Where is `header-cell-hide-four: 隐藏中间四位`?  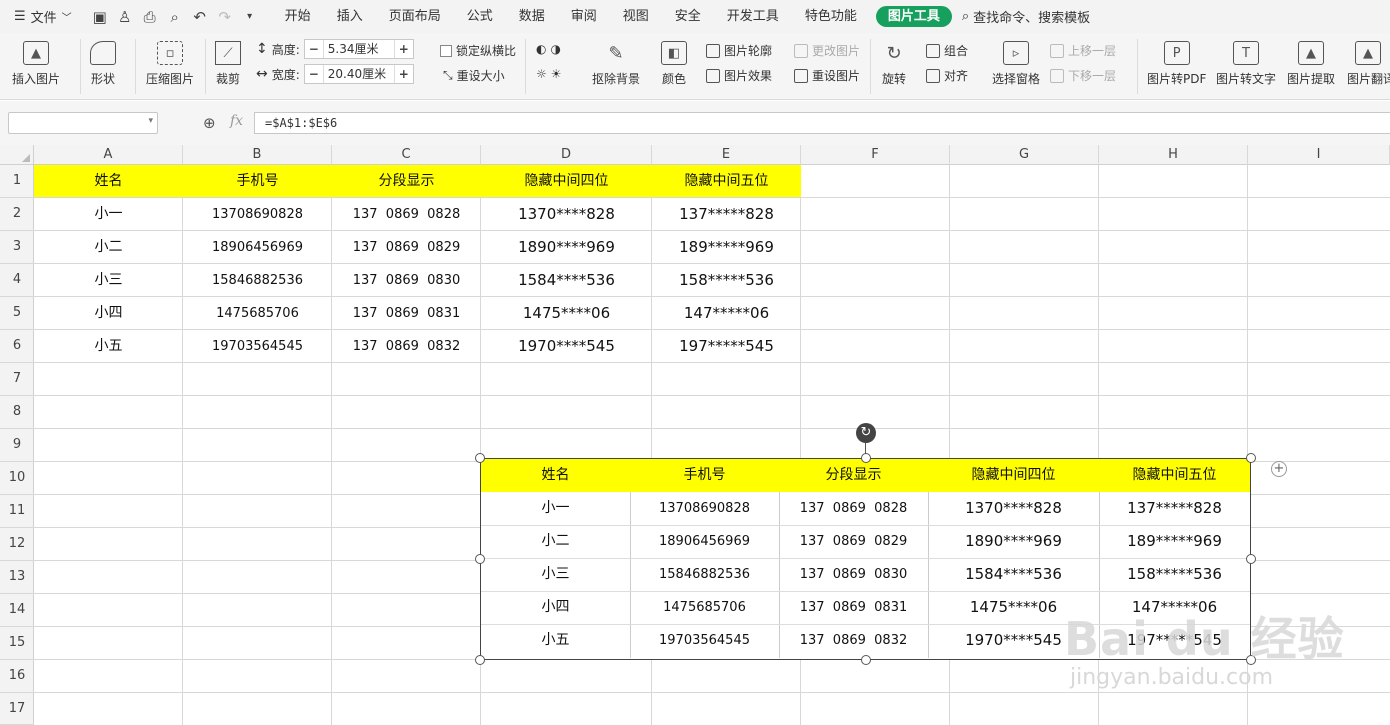 header-cell-hide-four: 隐藏中间四位 is located at coordinates (566, 181).